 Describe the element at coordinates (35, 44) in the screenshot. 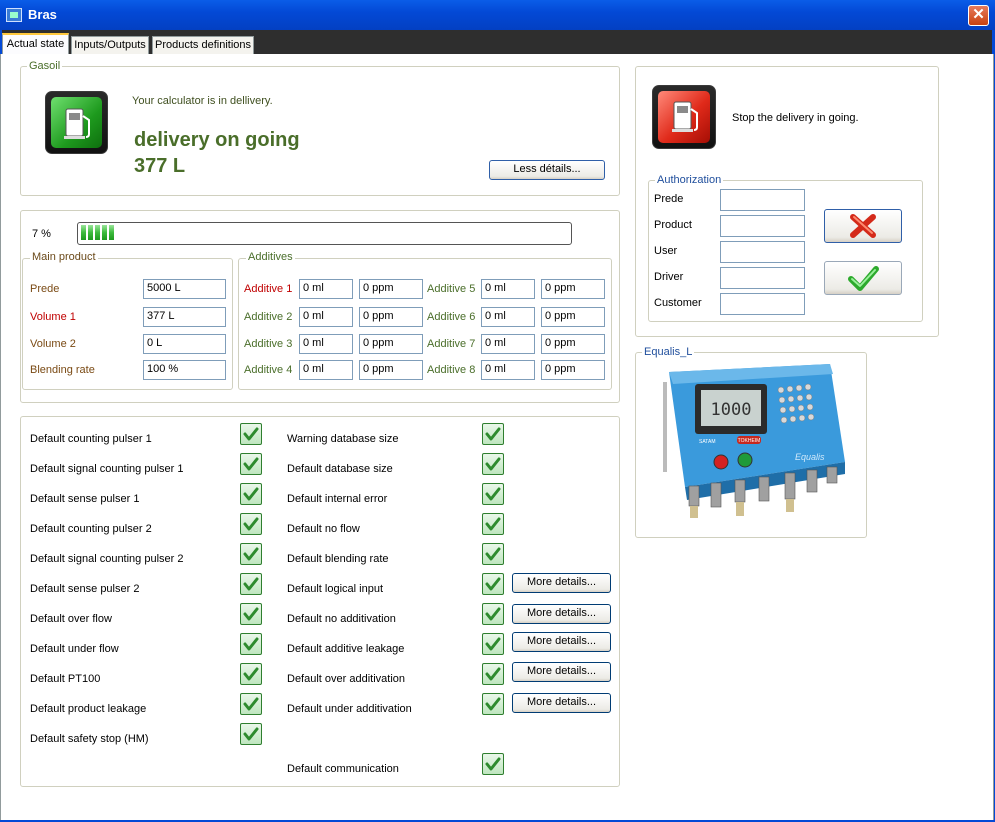

I see `tab-actual-state: Actual state` at that location.